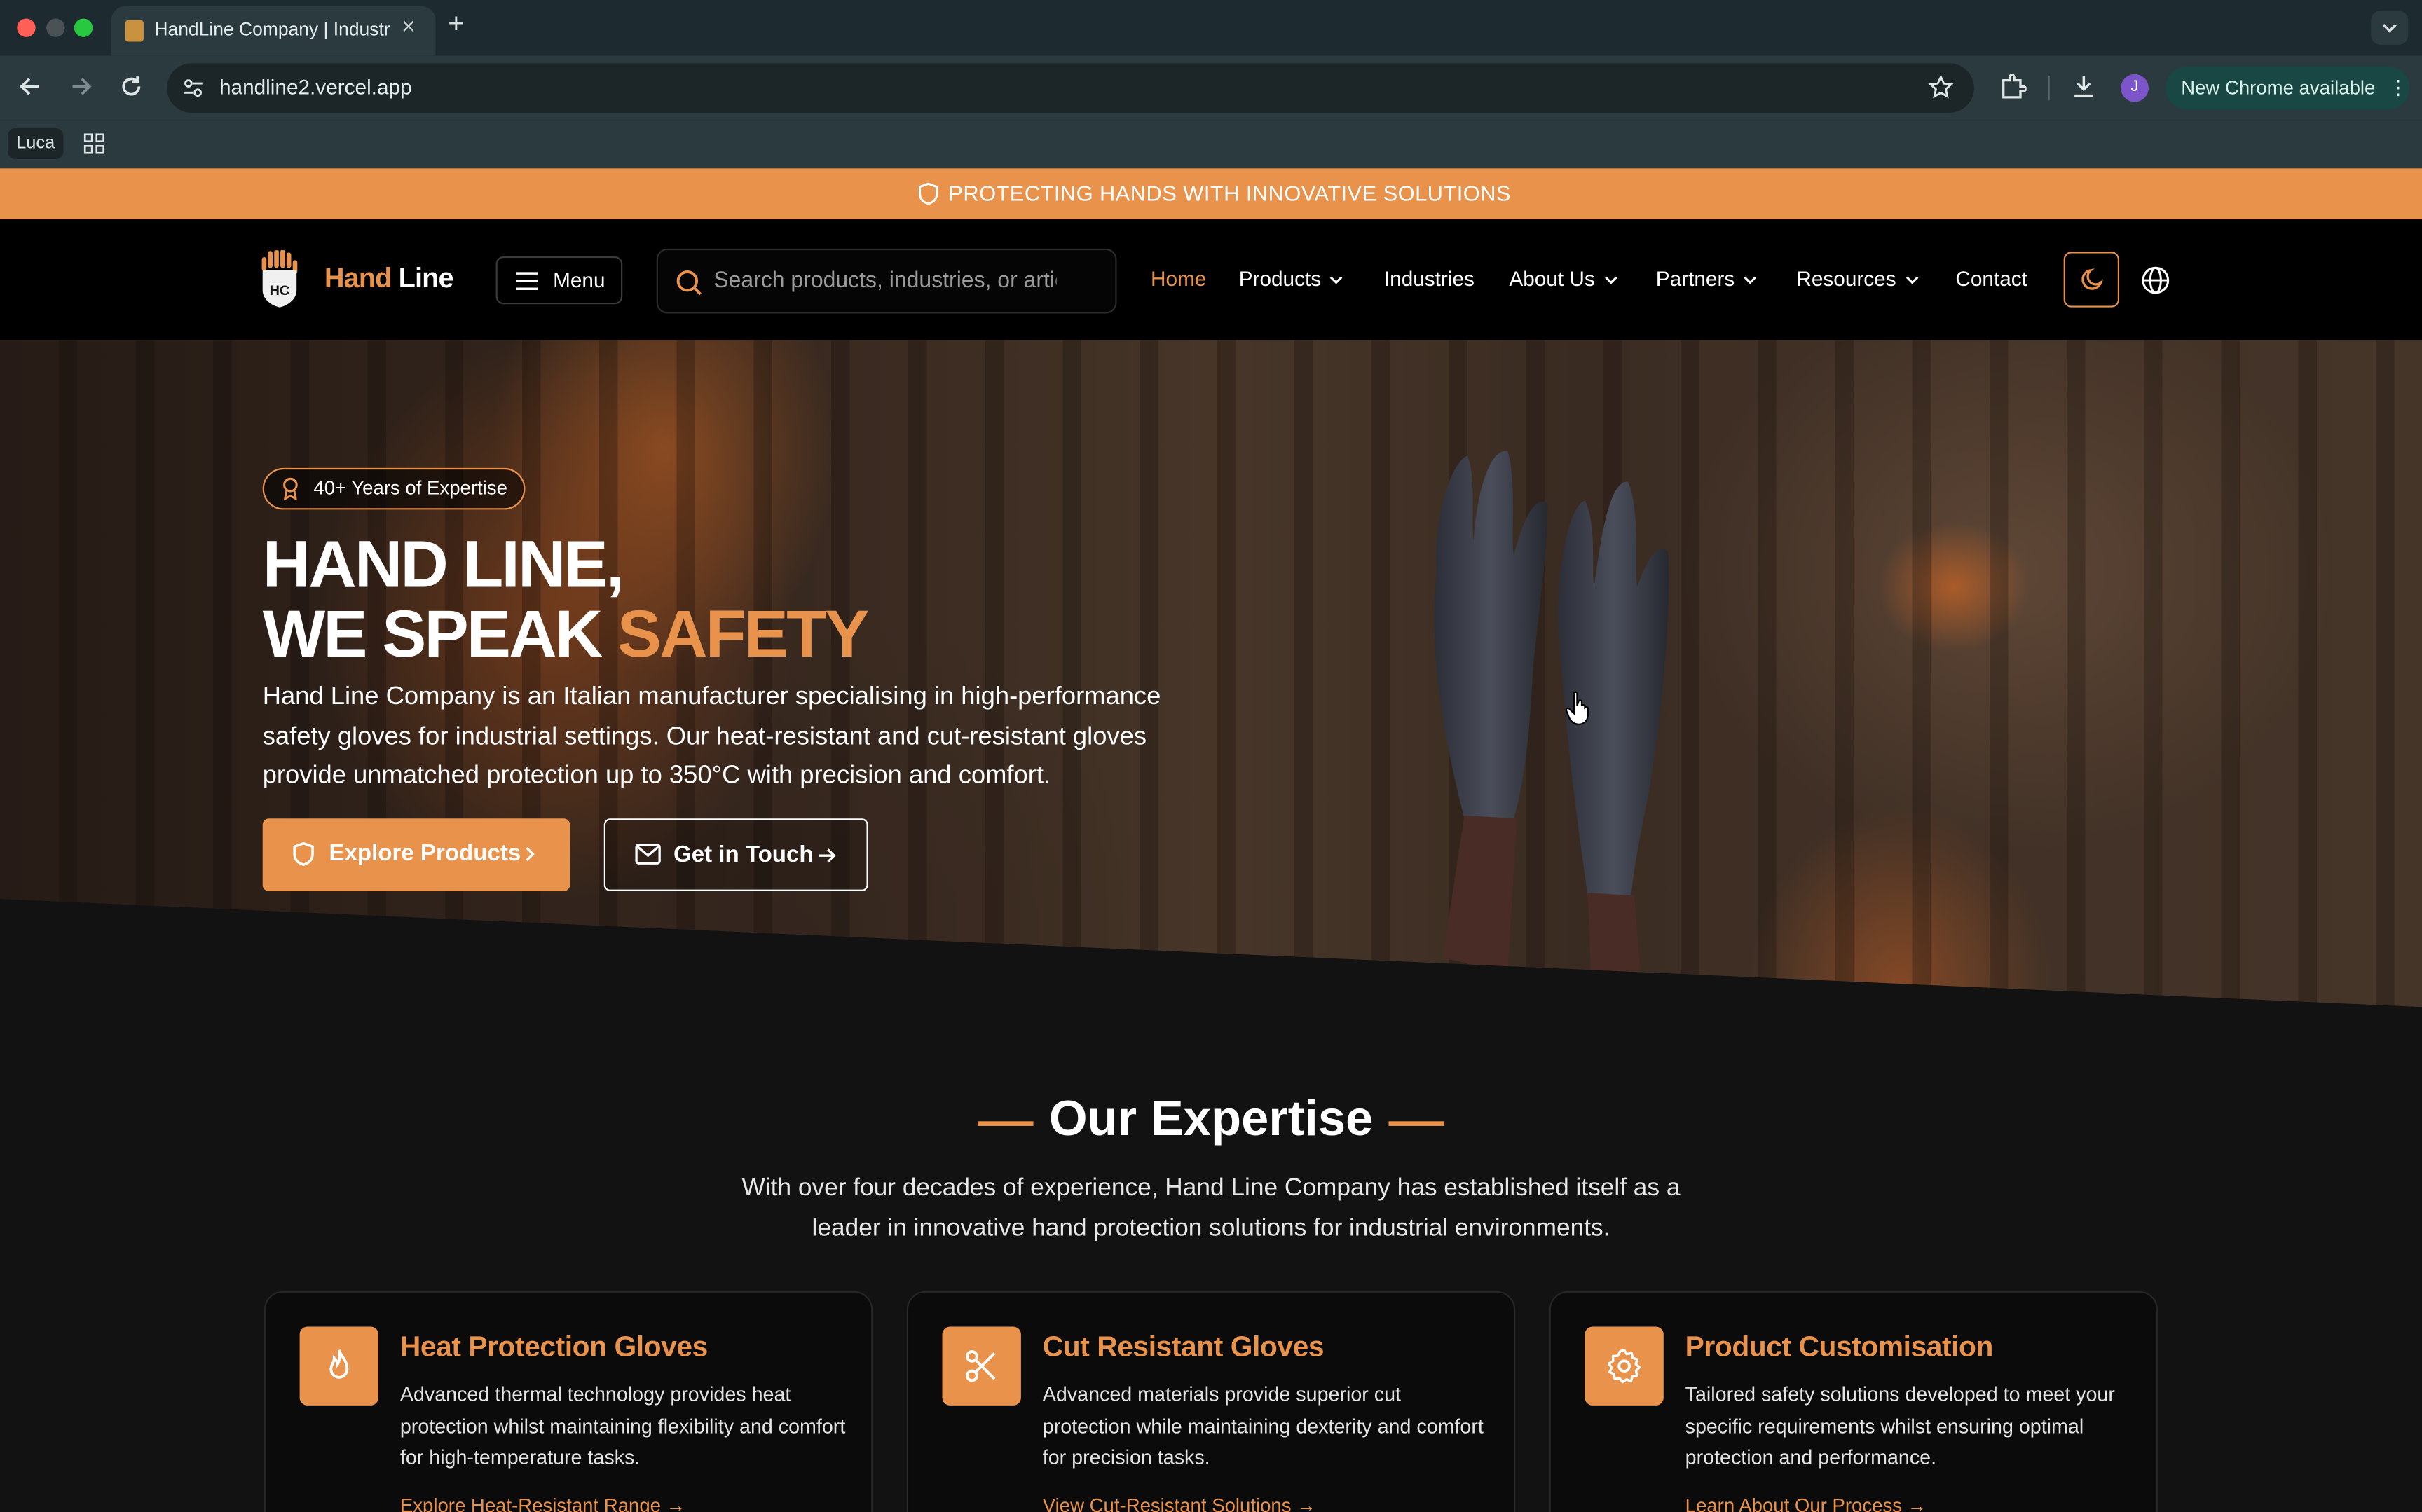 The height and width of the screenshot is (1512, 2422). I want to click on apps-grid-icon, so click(94, 144).